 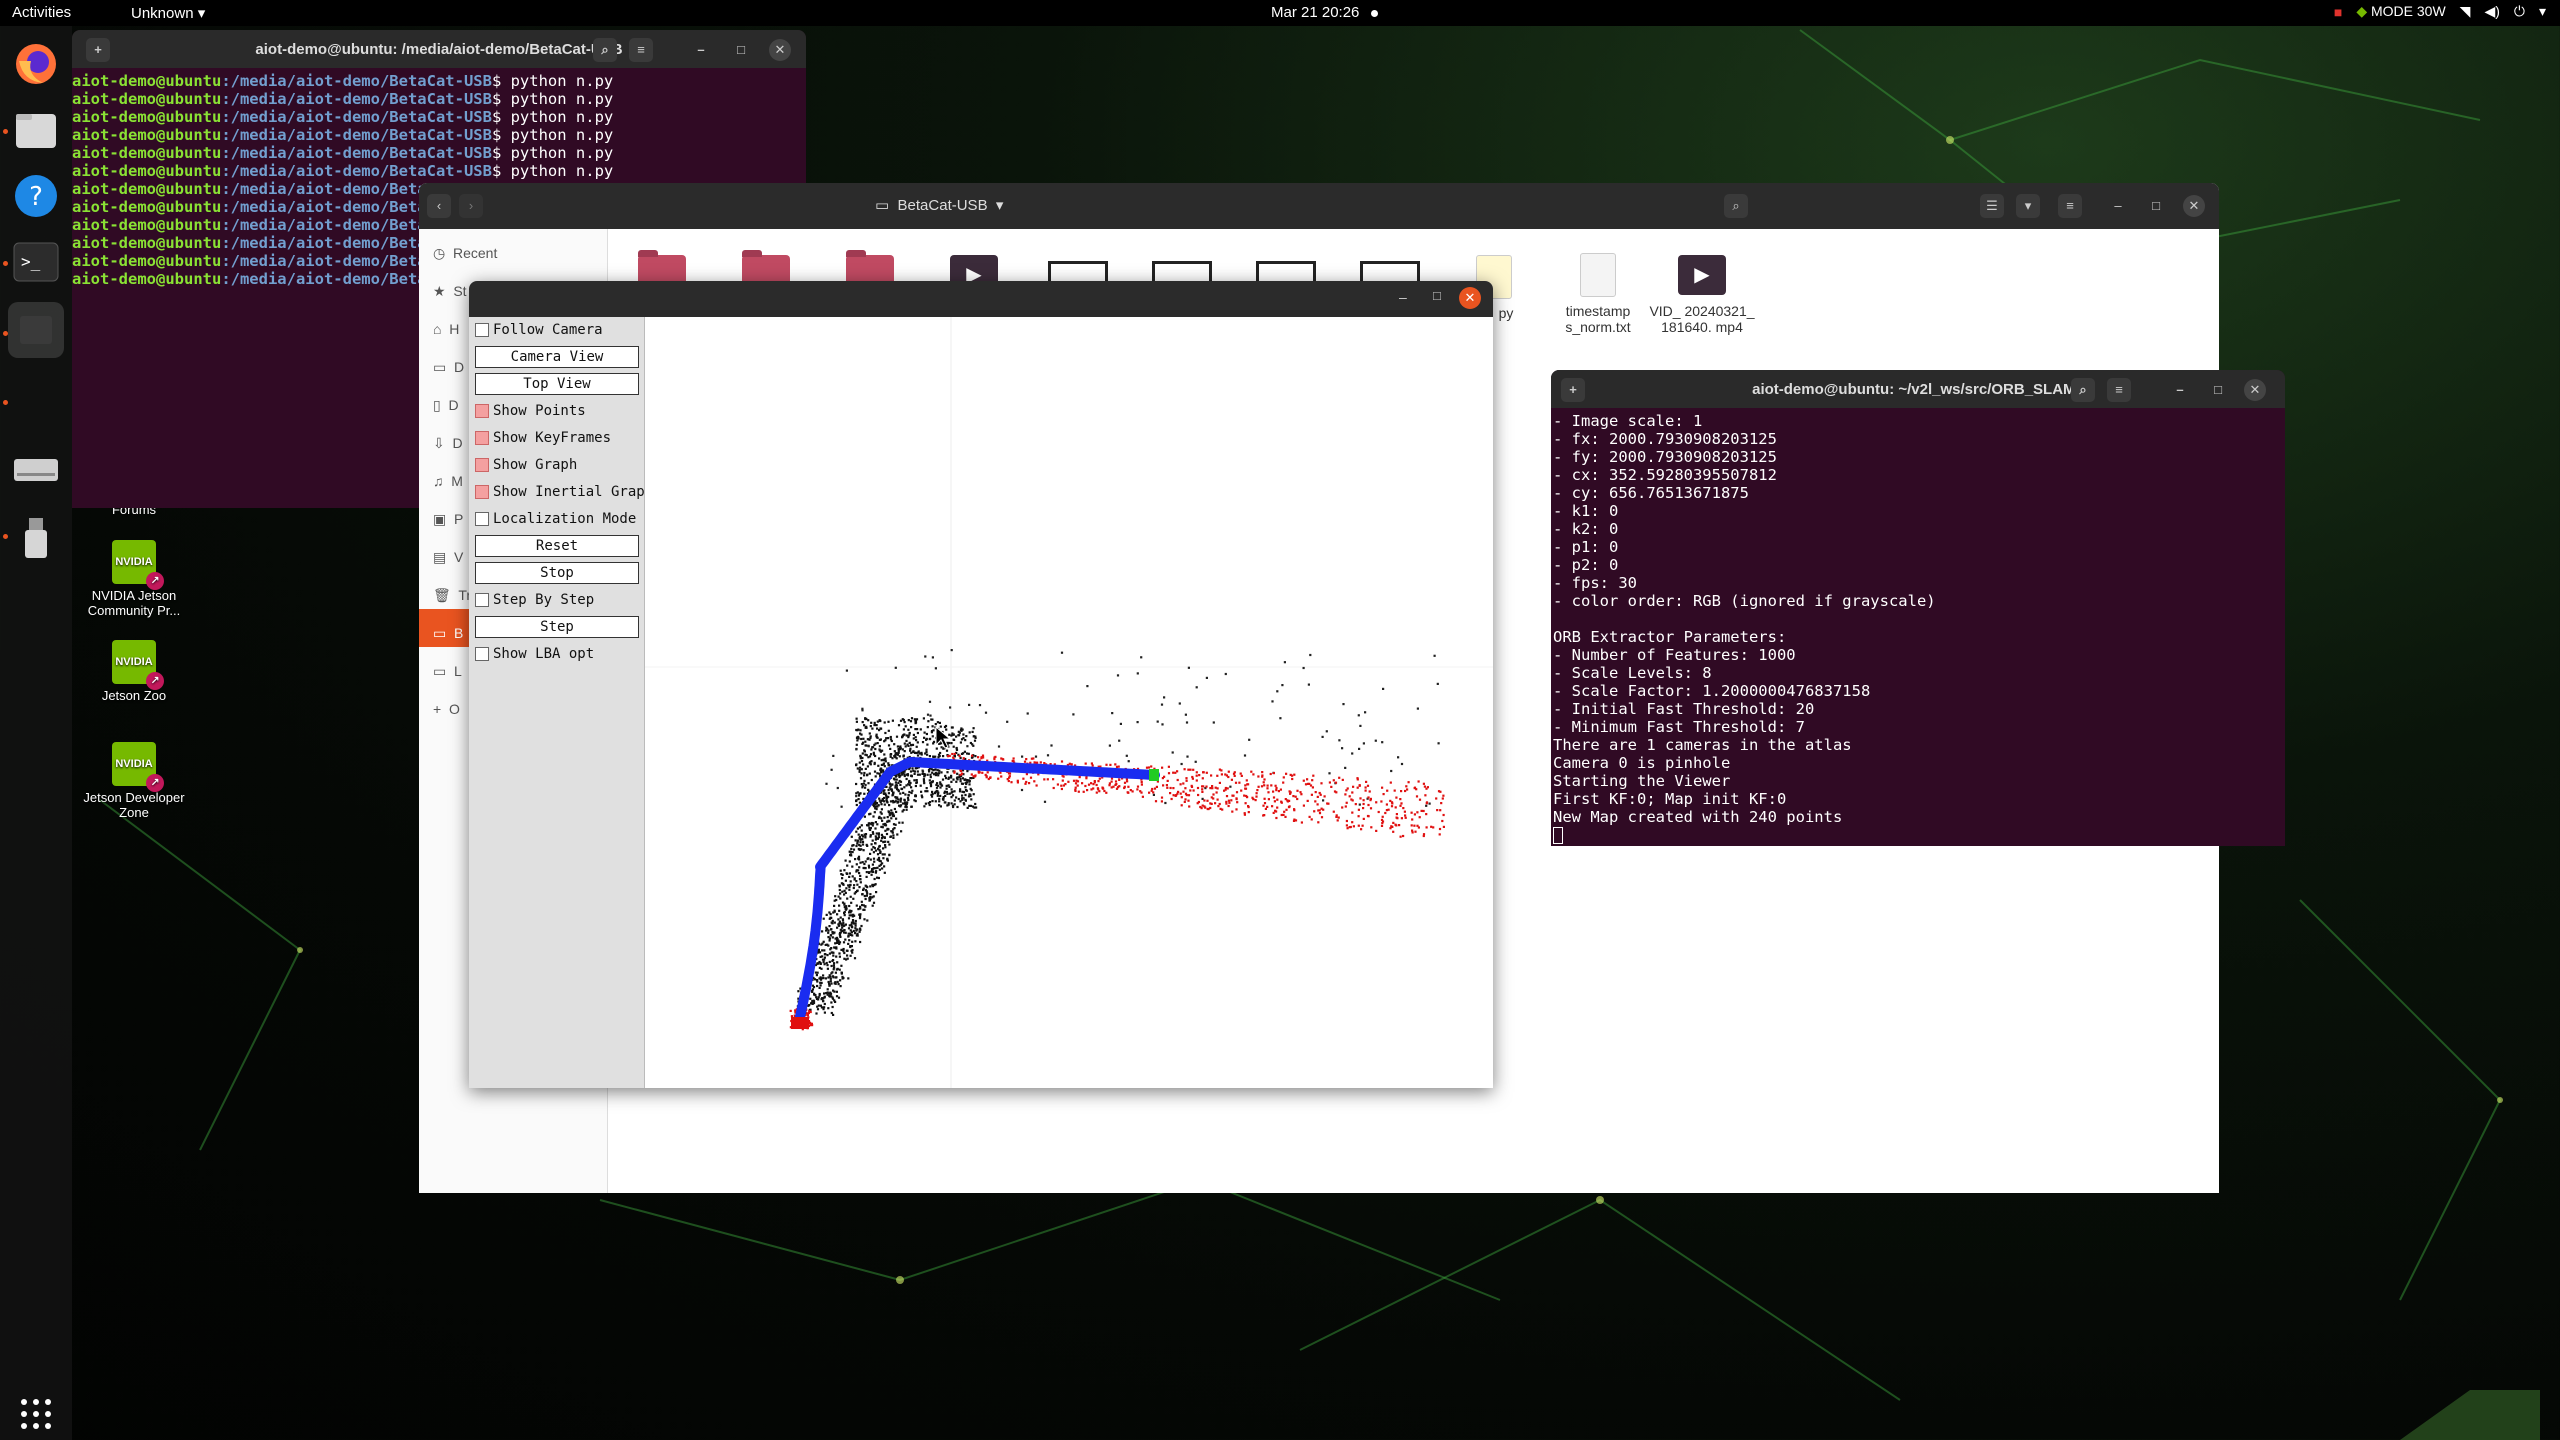 I want to click on usb-launcher, so click(x=36, y=538).